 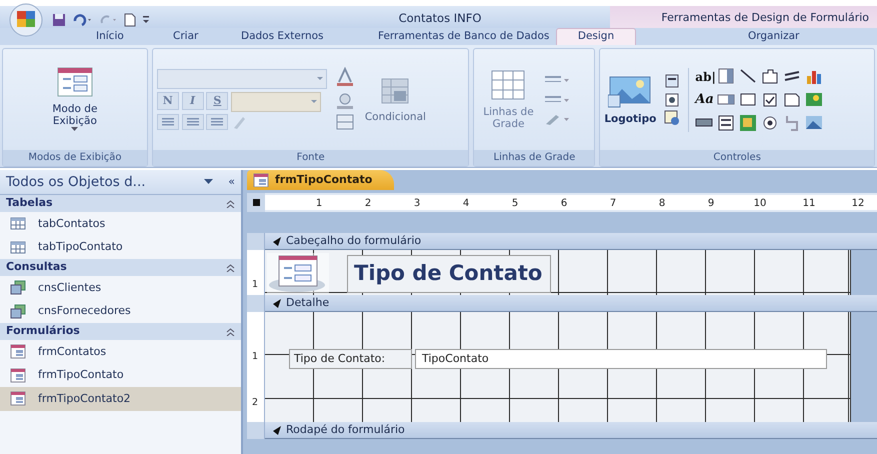 What do you see at coordinates (59, 20) in the screenshot?
I see `save-icon` at bounding box center [59, 20].